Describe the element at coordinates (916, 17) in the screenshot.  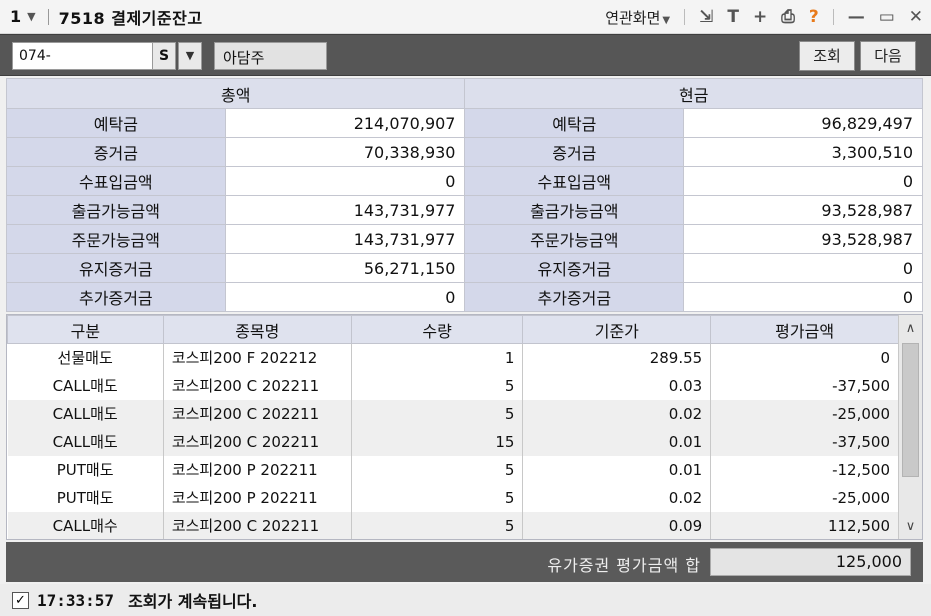
I see `close-icon: ✕` at that location.